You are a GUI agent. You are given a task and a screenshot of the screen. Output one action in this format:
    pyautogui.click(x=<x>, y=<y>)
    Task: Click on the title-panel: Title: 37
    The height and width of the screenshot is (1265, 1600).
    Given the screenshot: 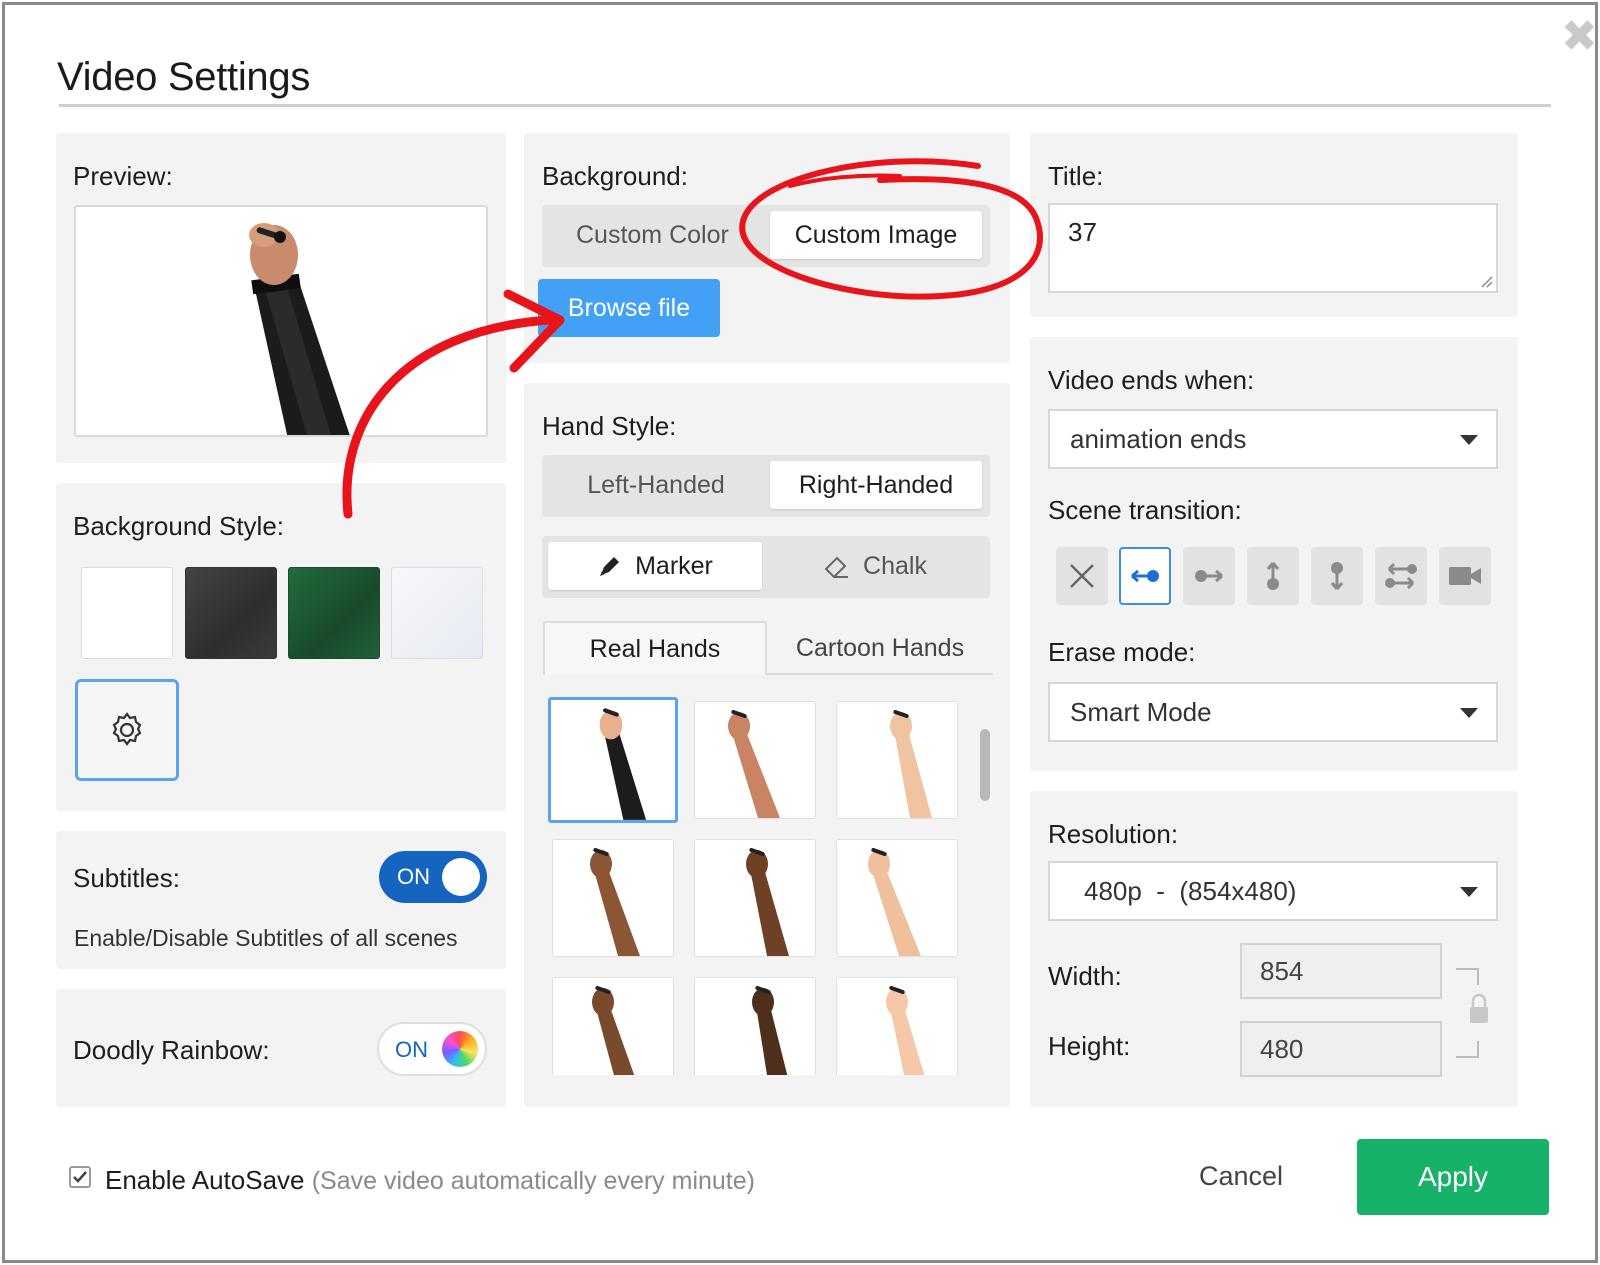 What is the action you would take?
    pyautogui.click(x=1274, y=225)
    